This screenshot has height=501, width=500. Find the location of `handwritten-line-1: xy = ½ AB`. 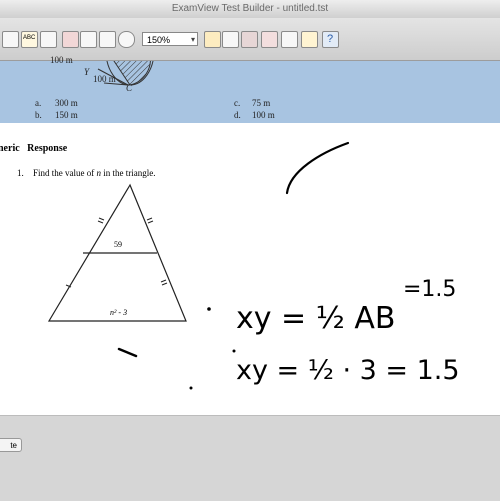

handwritten-line-1: xy = ½ AB is located at coordinates (316, 318).